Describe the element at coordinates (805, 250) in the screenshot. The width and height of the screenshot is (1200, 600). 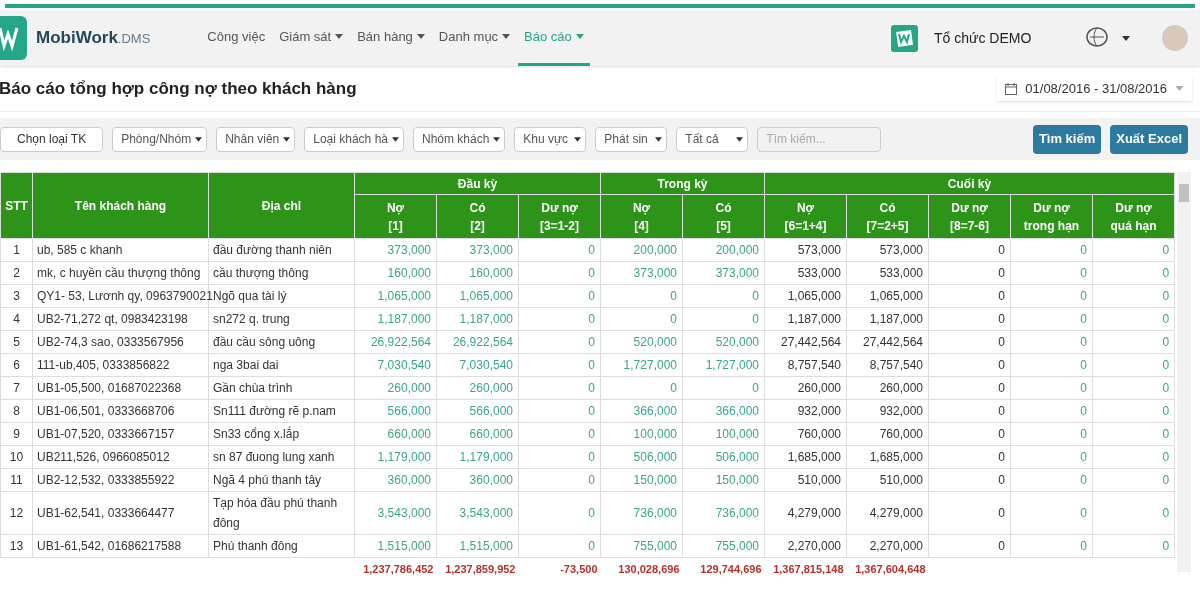
I see `table-cell: 573,000` at that location.